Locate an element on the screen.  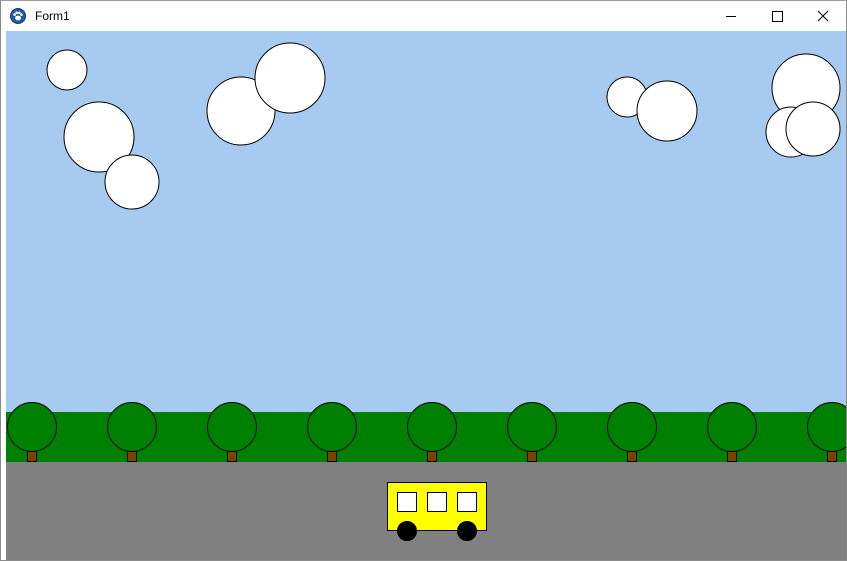
maximize-icon is located at coordinates (777, 16).